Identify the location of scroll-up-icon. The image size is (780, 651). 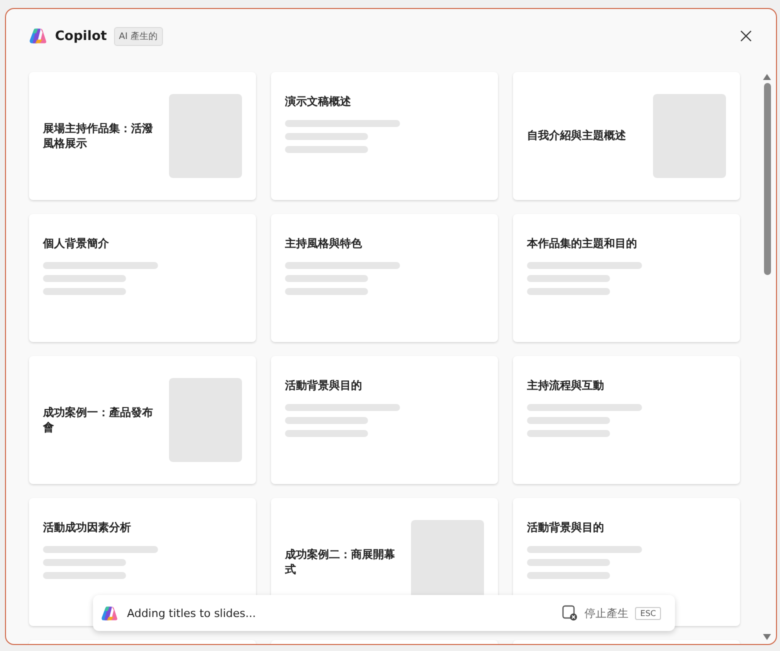
(767, 77).